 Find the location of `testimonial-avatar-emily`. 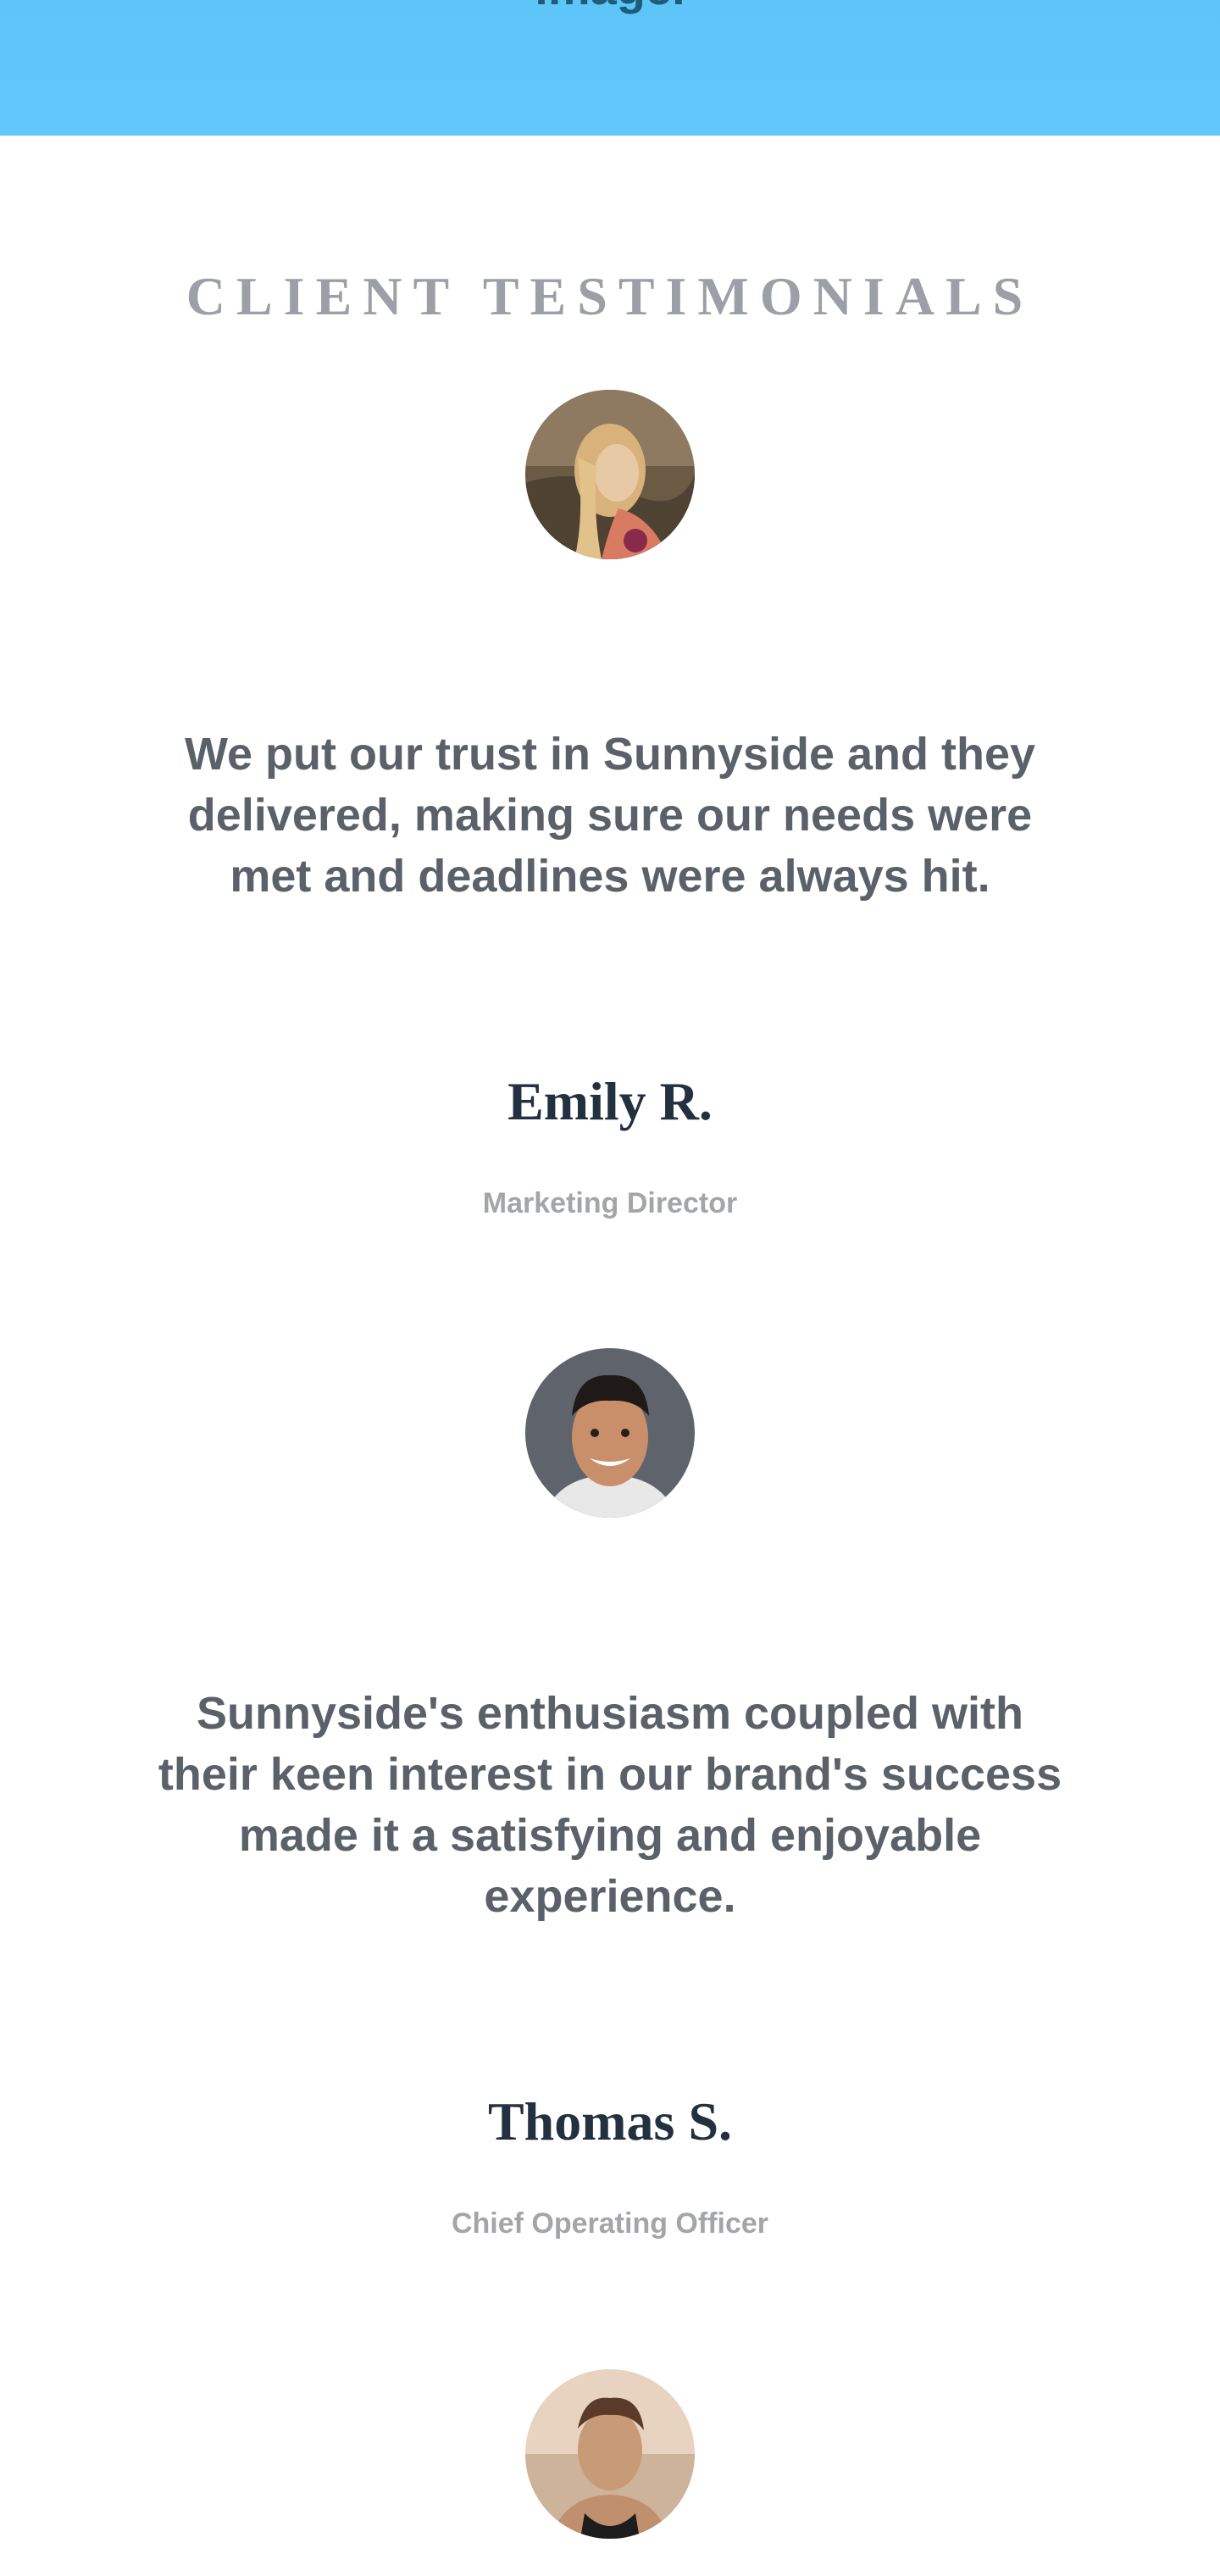

testimonial-avatar-emily is located at coordinates (610, 474).